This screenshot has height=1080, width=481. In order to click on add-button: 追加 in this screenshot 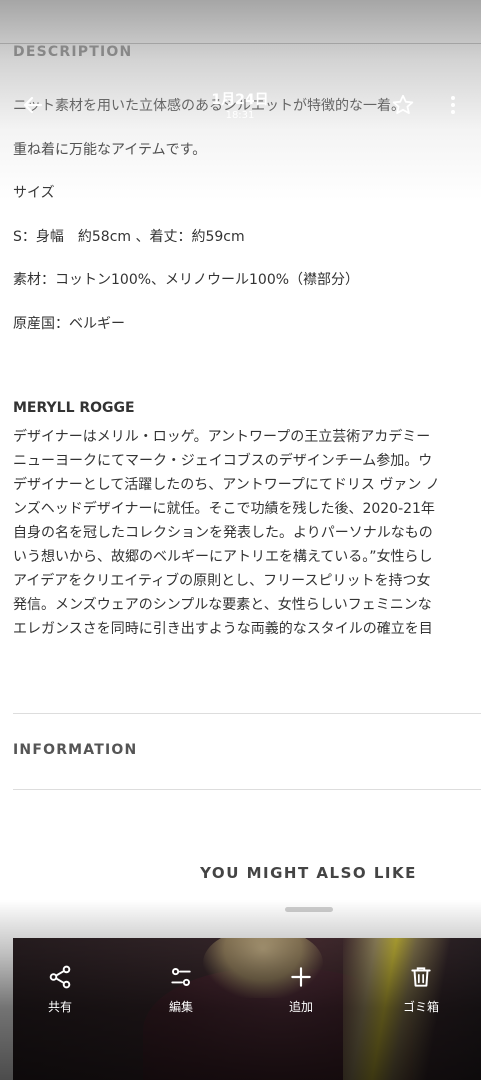, I will do `click(301, 987)`.